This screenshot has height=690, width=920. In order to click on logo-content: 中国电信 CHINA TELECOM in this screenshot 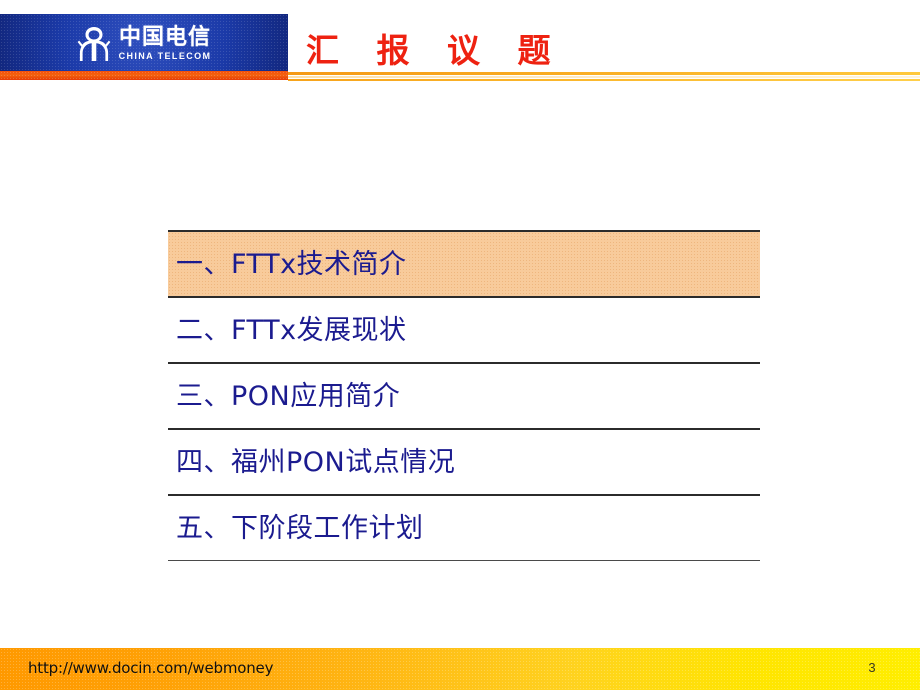, I will do `click(144, 43)`.